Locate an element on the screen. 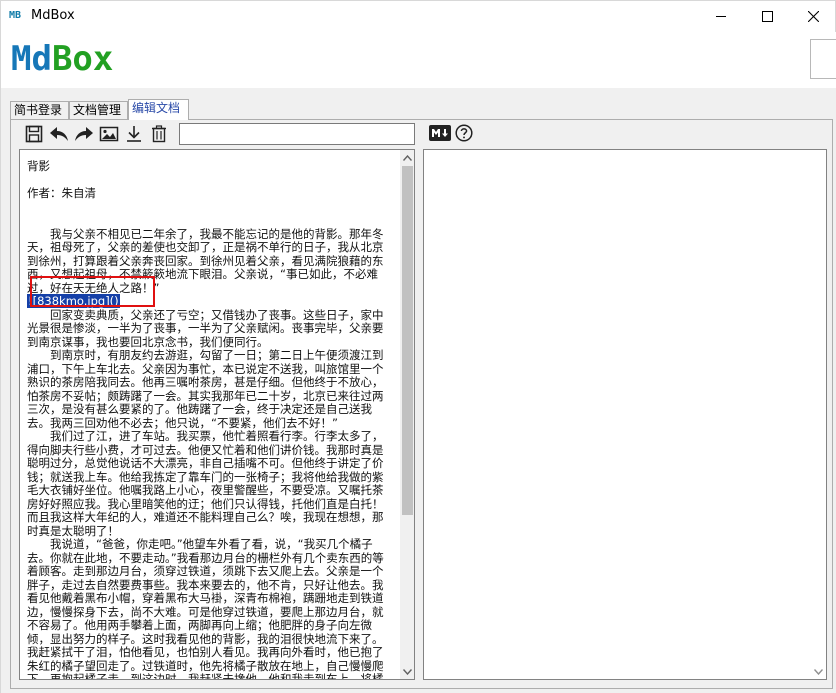 This screenshot has width=836, height=693. undo-button is located at coordinates (58, 134).